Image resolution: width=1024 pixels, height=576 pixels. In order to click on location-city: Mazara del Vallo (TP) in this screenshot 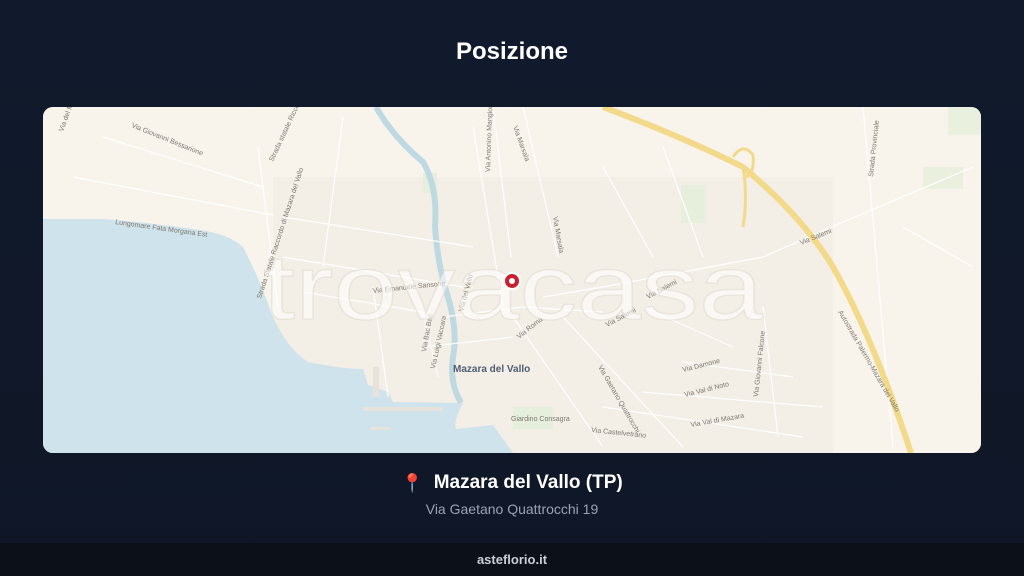, I will do `click(528, 482)`.